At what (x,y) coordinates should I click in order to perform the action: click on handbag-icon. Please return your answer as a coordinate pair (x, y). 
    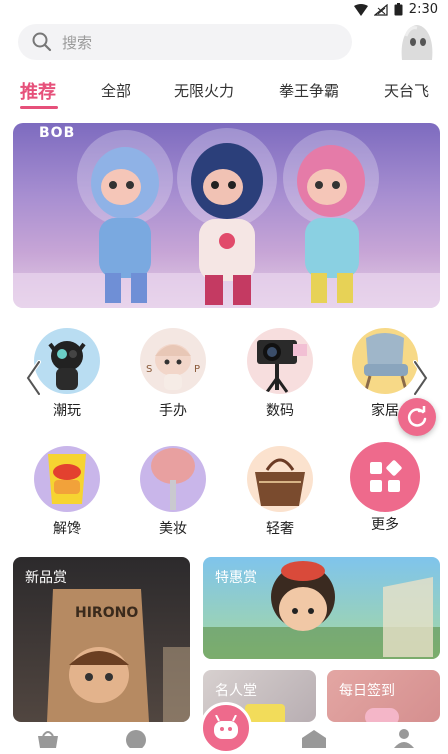
    Looking at the image, I should click on (280, 479).